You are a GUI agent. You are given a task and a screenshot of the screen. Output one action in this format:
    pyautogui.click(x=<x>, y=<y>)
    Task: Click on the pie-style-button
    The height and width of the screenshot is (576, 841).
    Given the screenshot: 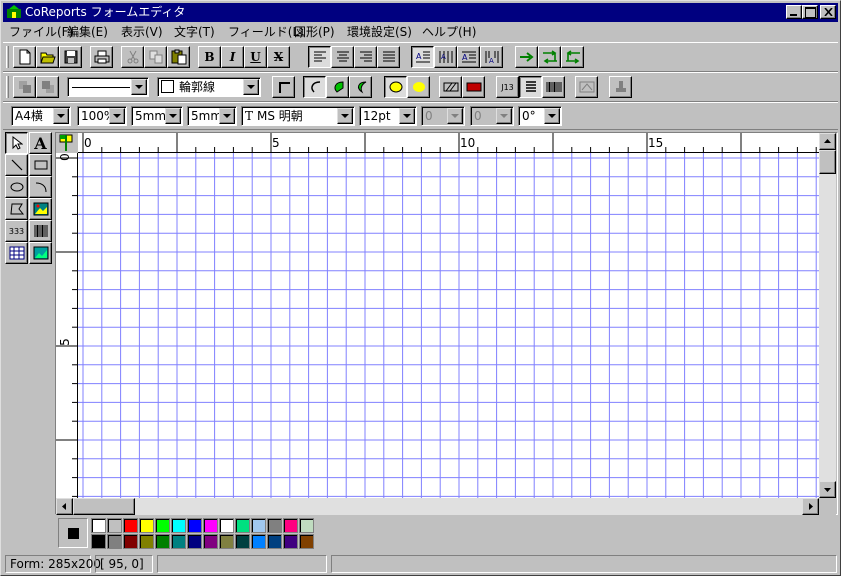 What is the action you would take?
    pyautogui.click(x=337, y=87)
    